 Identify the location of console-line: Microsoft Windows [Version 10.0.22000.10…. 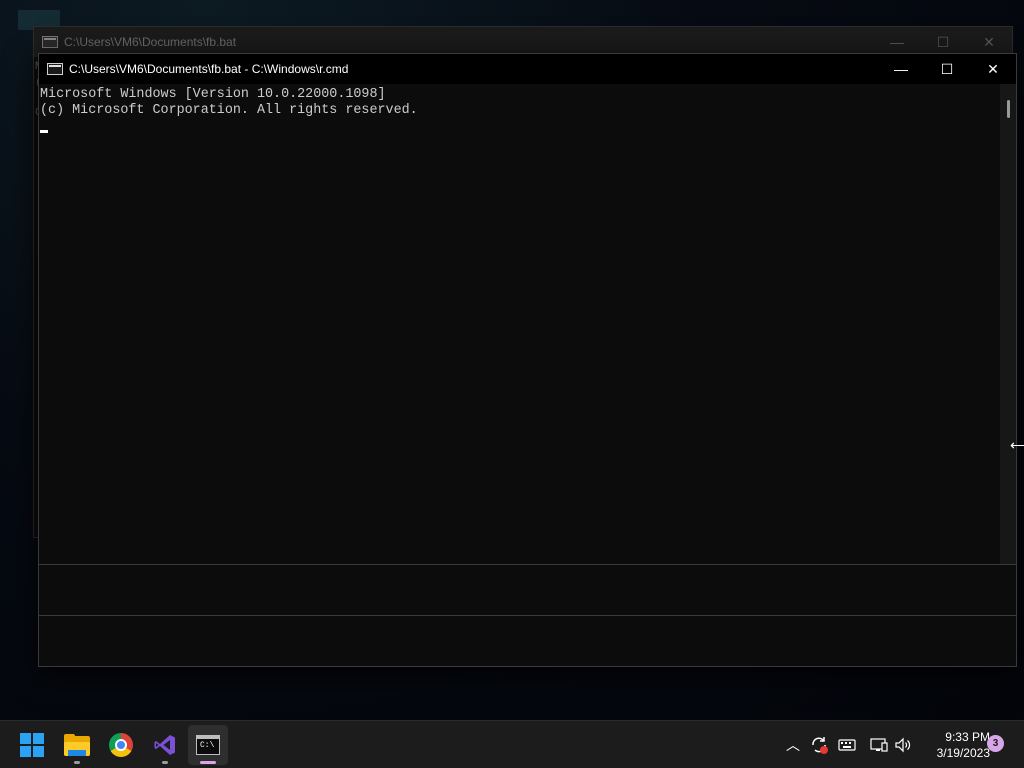
(213, 94).